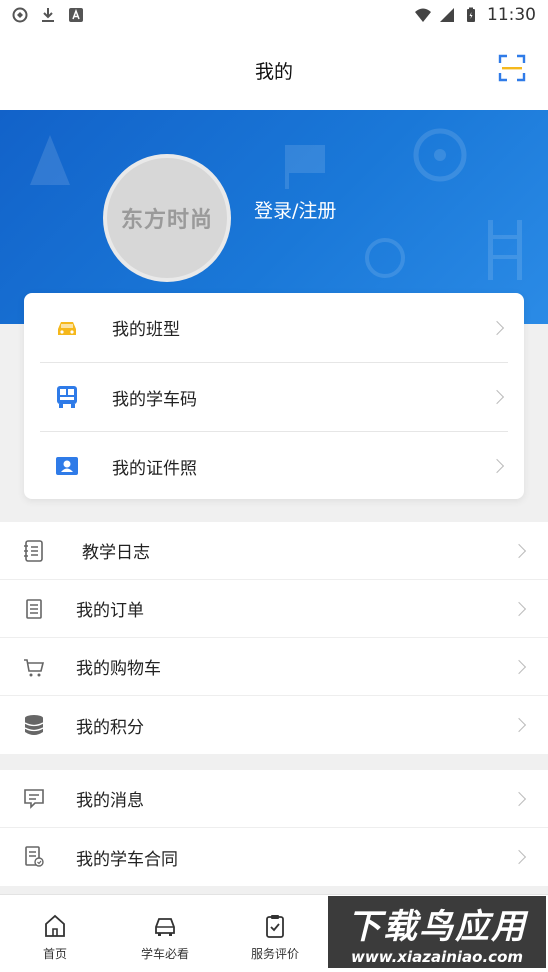  I want to click on page-title: 我的, so click(273, 71).